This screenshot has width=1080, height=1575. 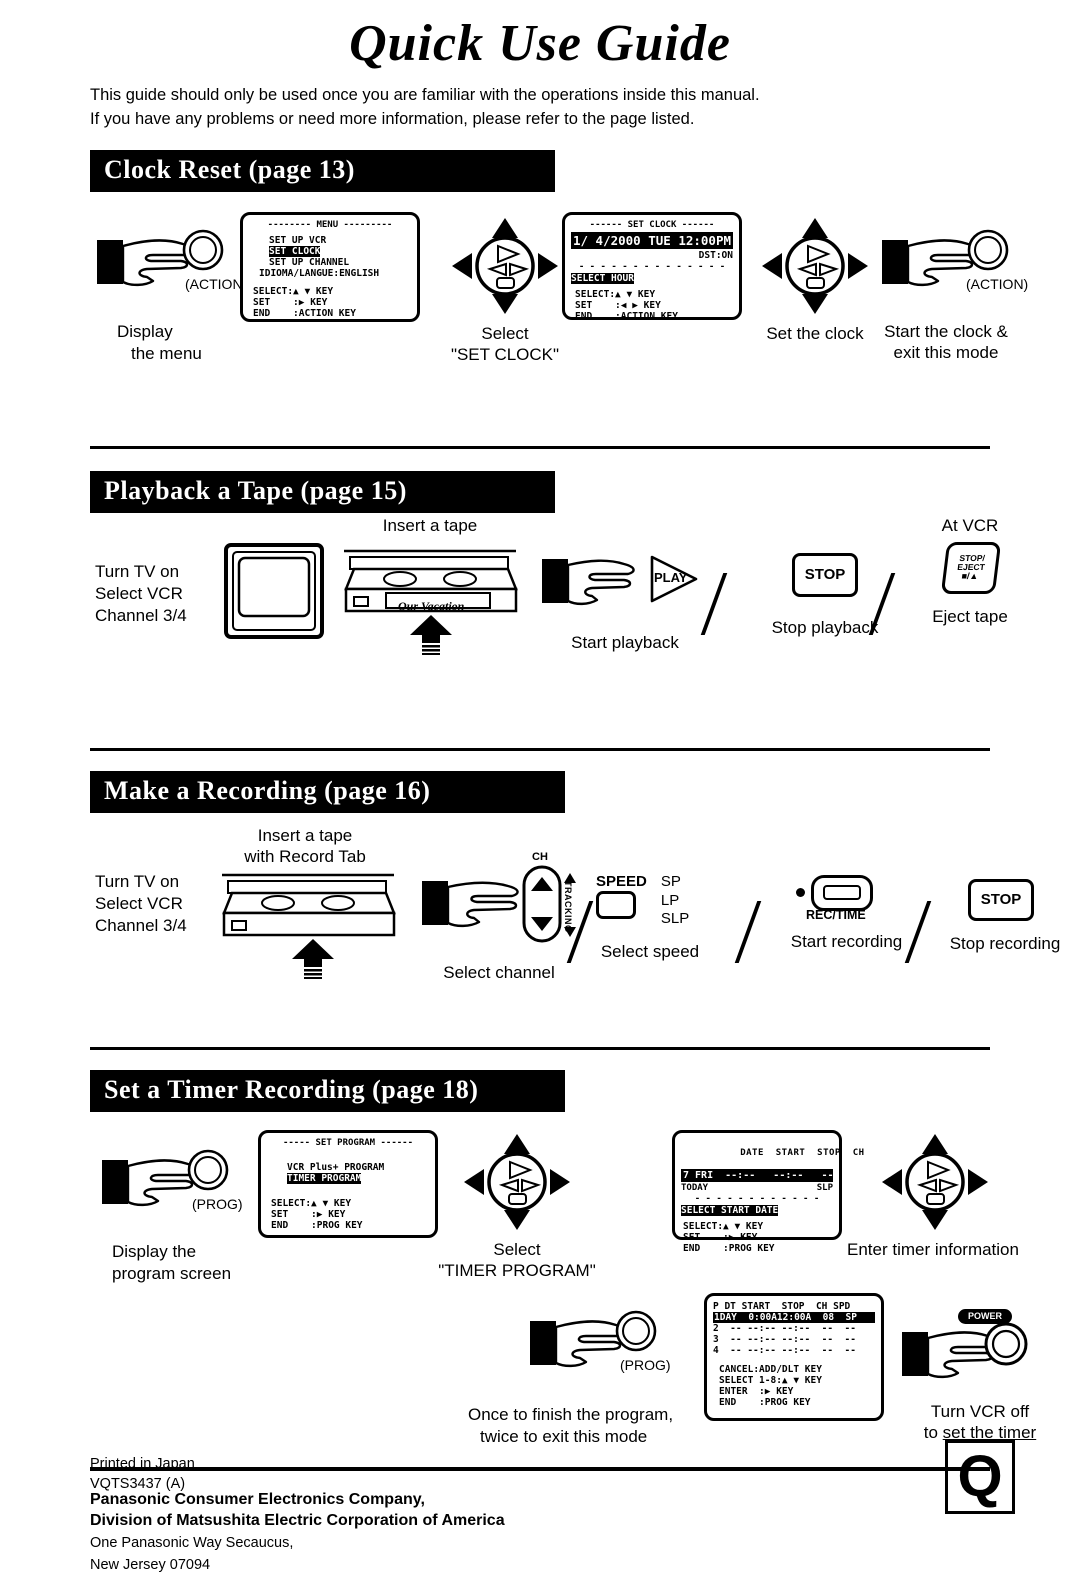 I want to click on osd-list-help-1: SELECT 1-8:▲ ▼ KEY, so click(x=770, y=1380).